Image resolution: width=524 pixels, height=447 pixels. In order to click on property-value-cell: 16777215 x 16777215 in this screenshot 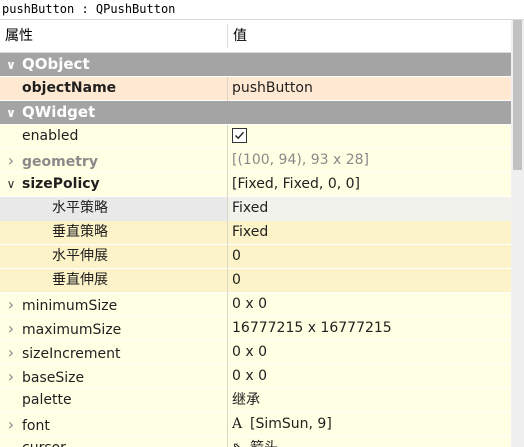, I will do `click(369, 329)`.